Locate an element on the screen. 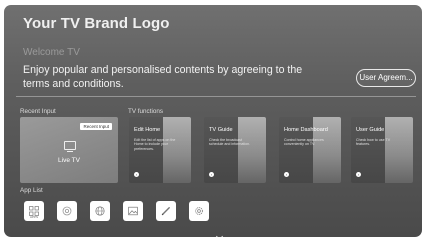 The height and width of the screenshot is (241, 426). live-tv-card: Recent Input Live TV is located at coordinates (69, 150).